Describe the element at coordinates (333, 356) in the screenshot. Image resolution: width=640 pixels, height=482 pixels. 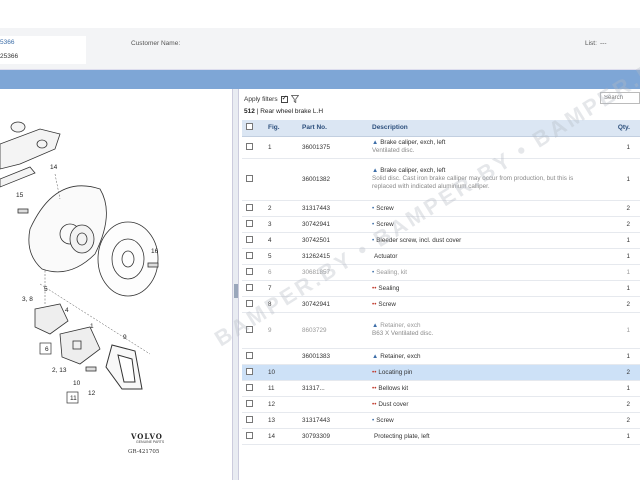
I see `row-part-no: 36001383` at that location.